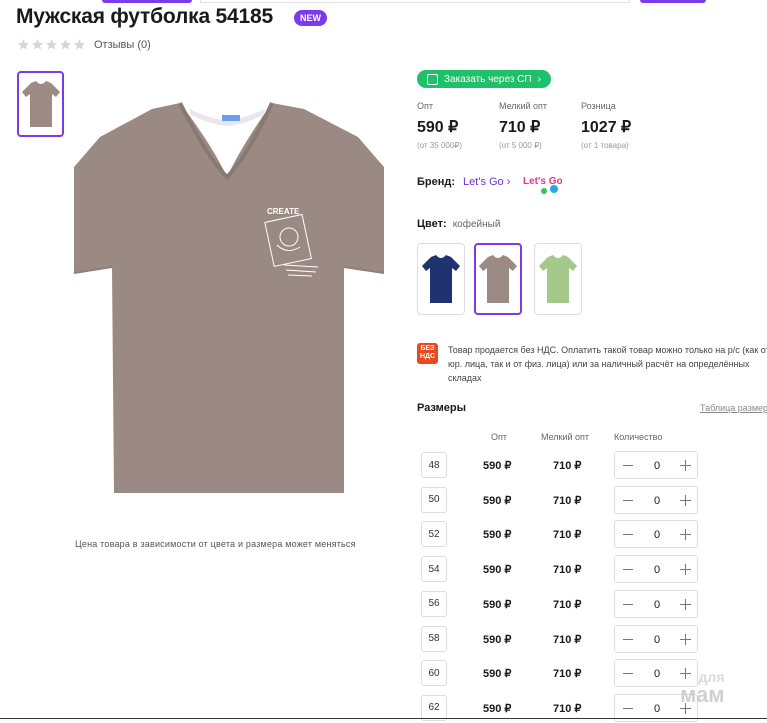  I want to click on color-swatch-lightgreen, so click(558, 279).